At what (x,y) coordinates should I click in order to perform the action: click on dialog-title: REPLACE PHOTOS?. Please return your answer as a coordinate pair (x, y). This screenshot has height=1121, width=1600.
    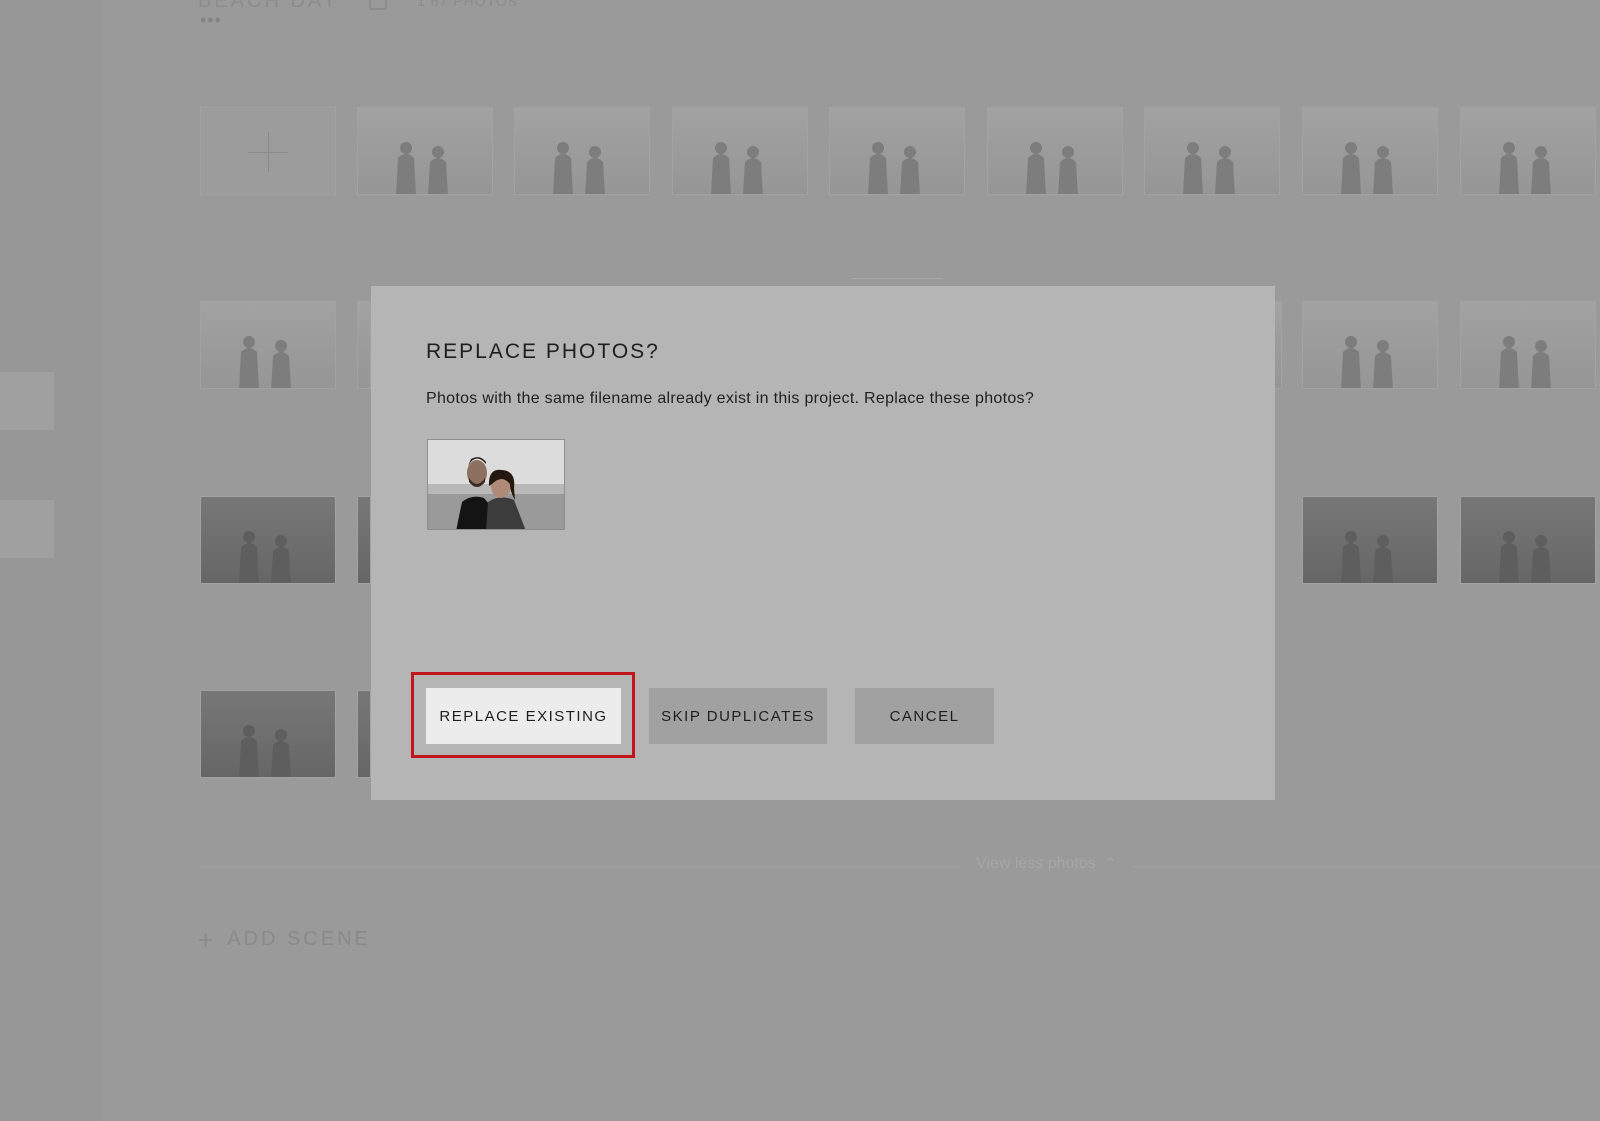
    Looking at the image, I should click on (543, 351).